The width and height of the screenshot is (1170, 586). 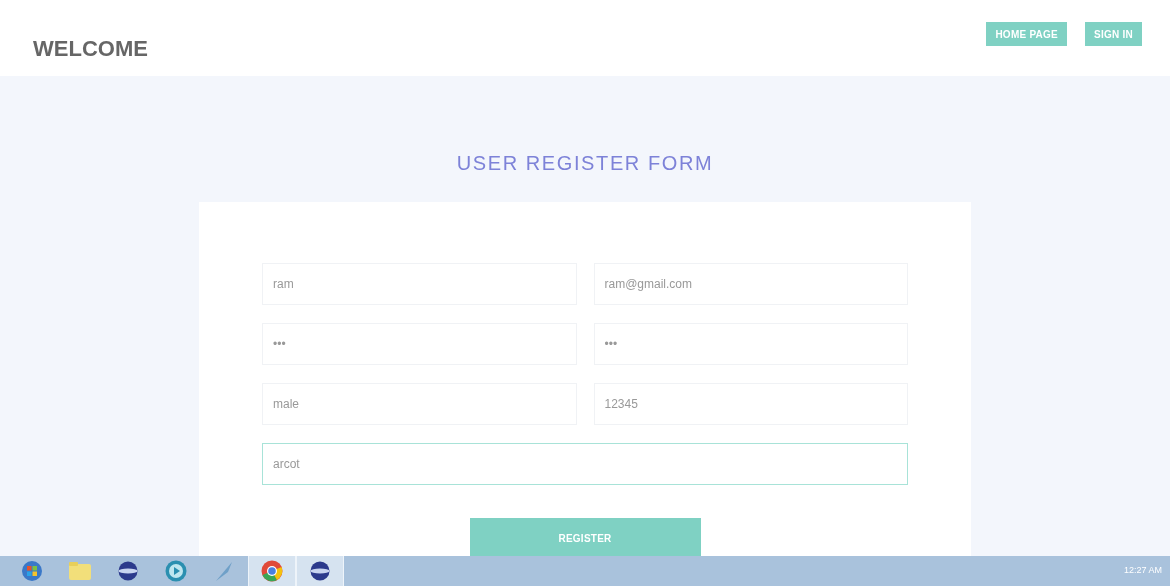 What do you see at coordinates (750, 404) in the screenshot?
I see `input-field: 12345` at bounding box center [750, 404].